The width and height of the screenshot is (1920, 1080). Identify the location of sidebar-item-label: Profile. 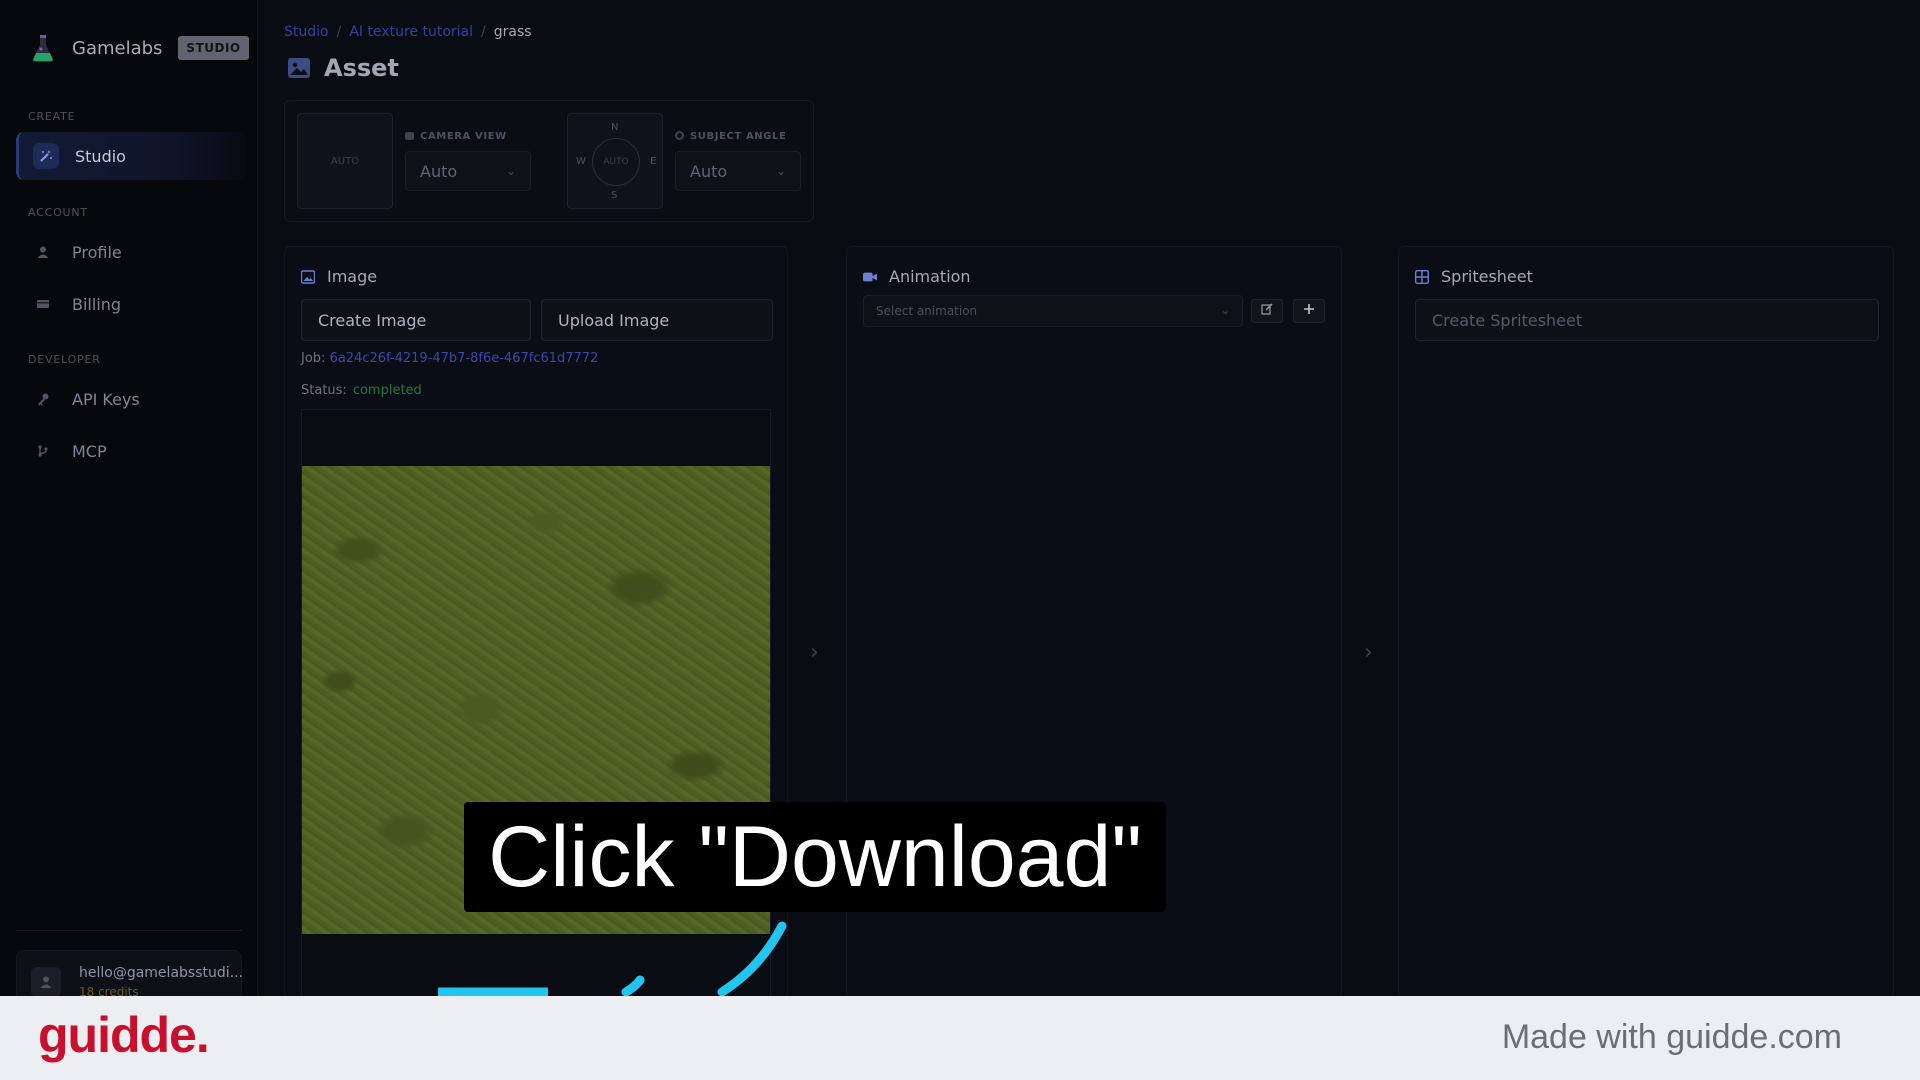
(97, 252).